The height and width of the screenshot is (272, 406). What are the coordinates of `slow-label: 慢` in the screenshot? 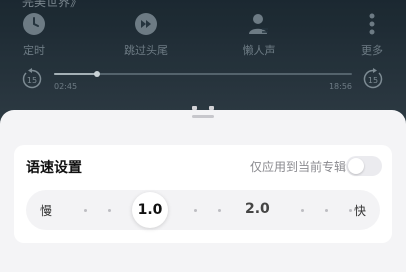 It's located at (46, 211).